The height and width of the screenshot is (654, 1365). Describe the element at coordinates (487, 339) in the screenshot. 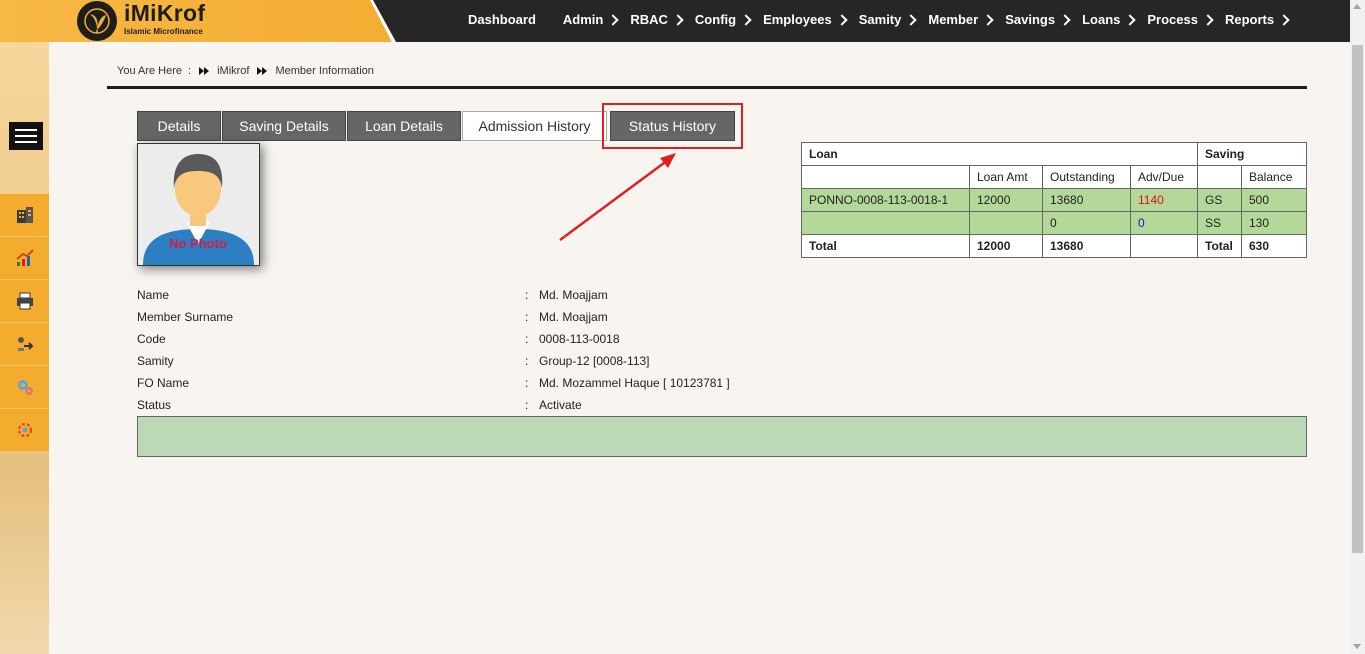

I see `info-row-code: Code : 0008-113-0018` at that location.